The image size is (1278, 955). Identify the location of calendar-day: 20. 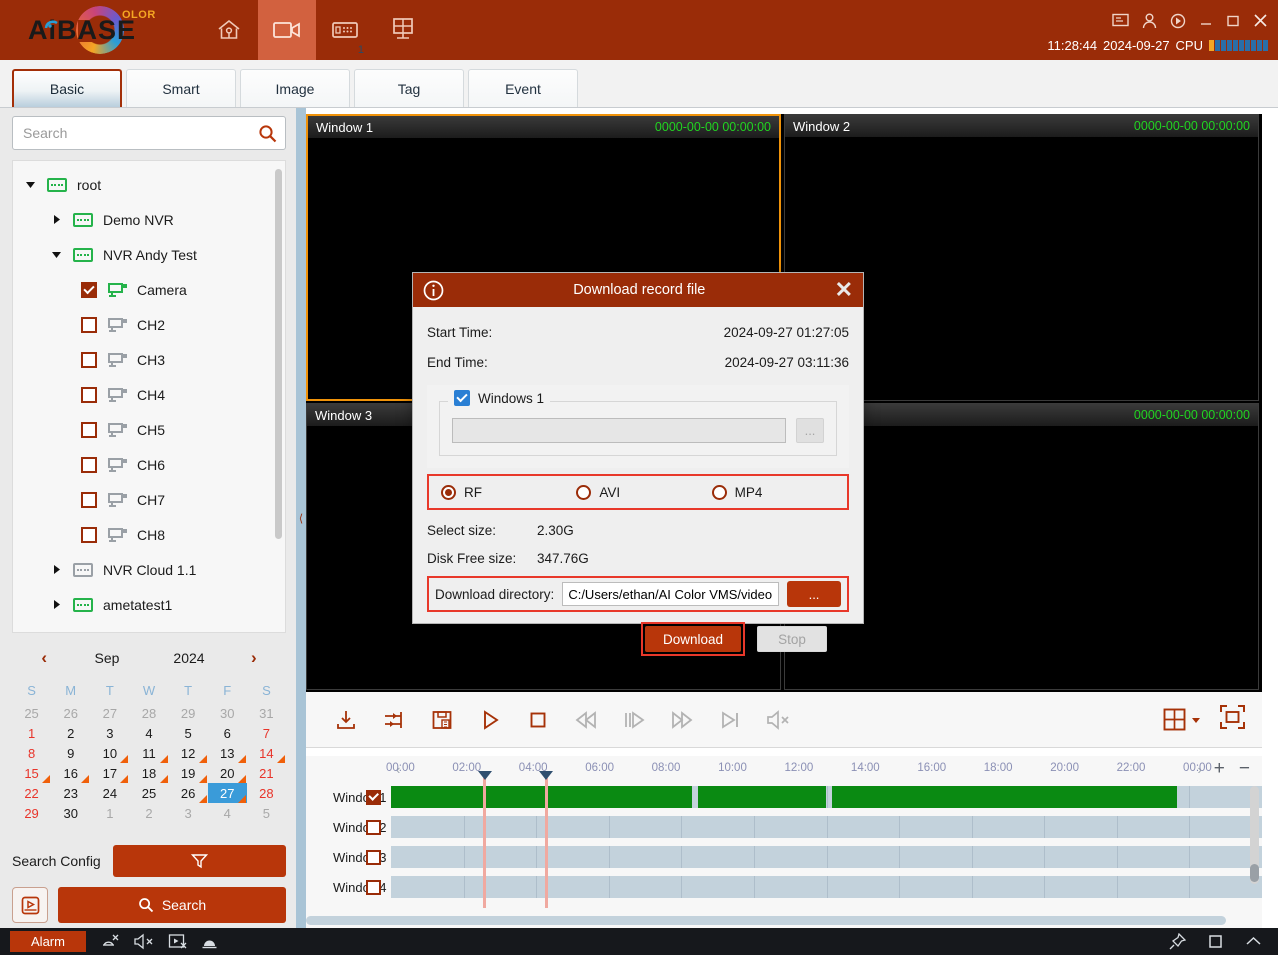
(227, 773).